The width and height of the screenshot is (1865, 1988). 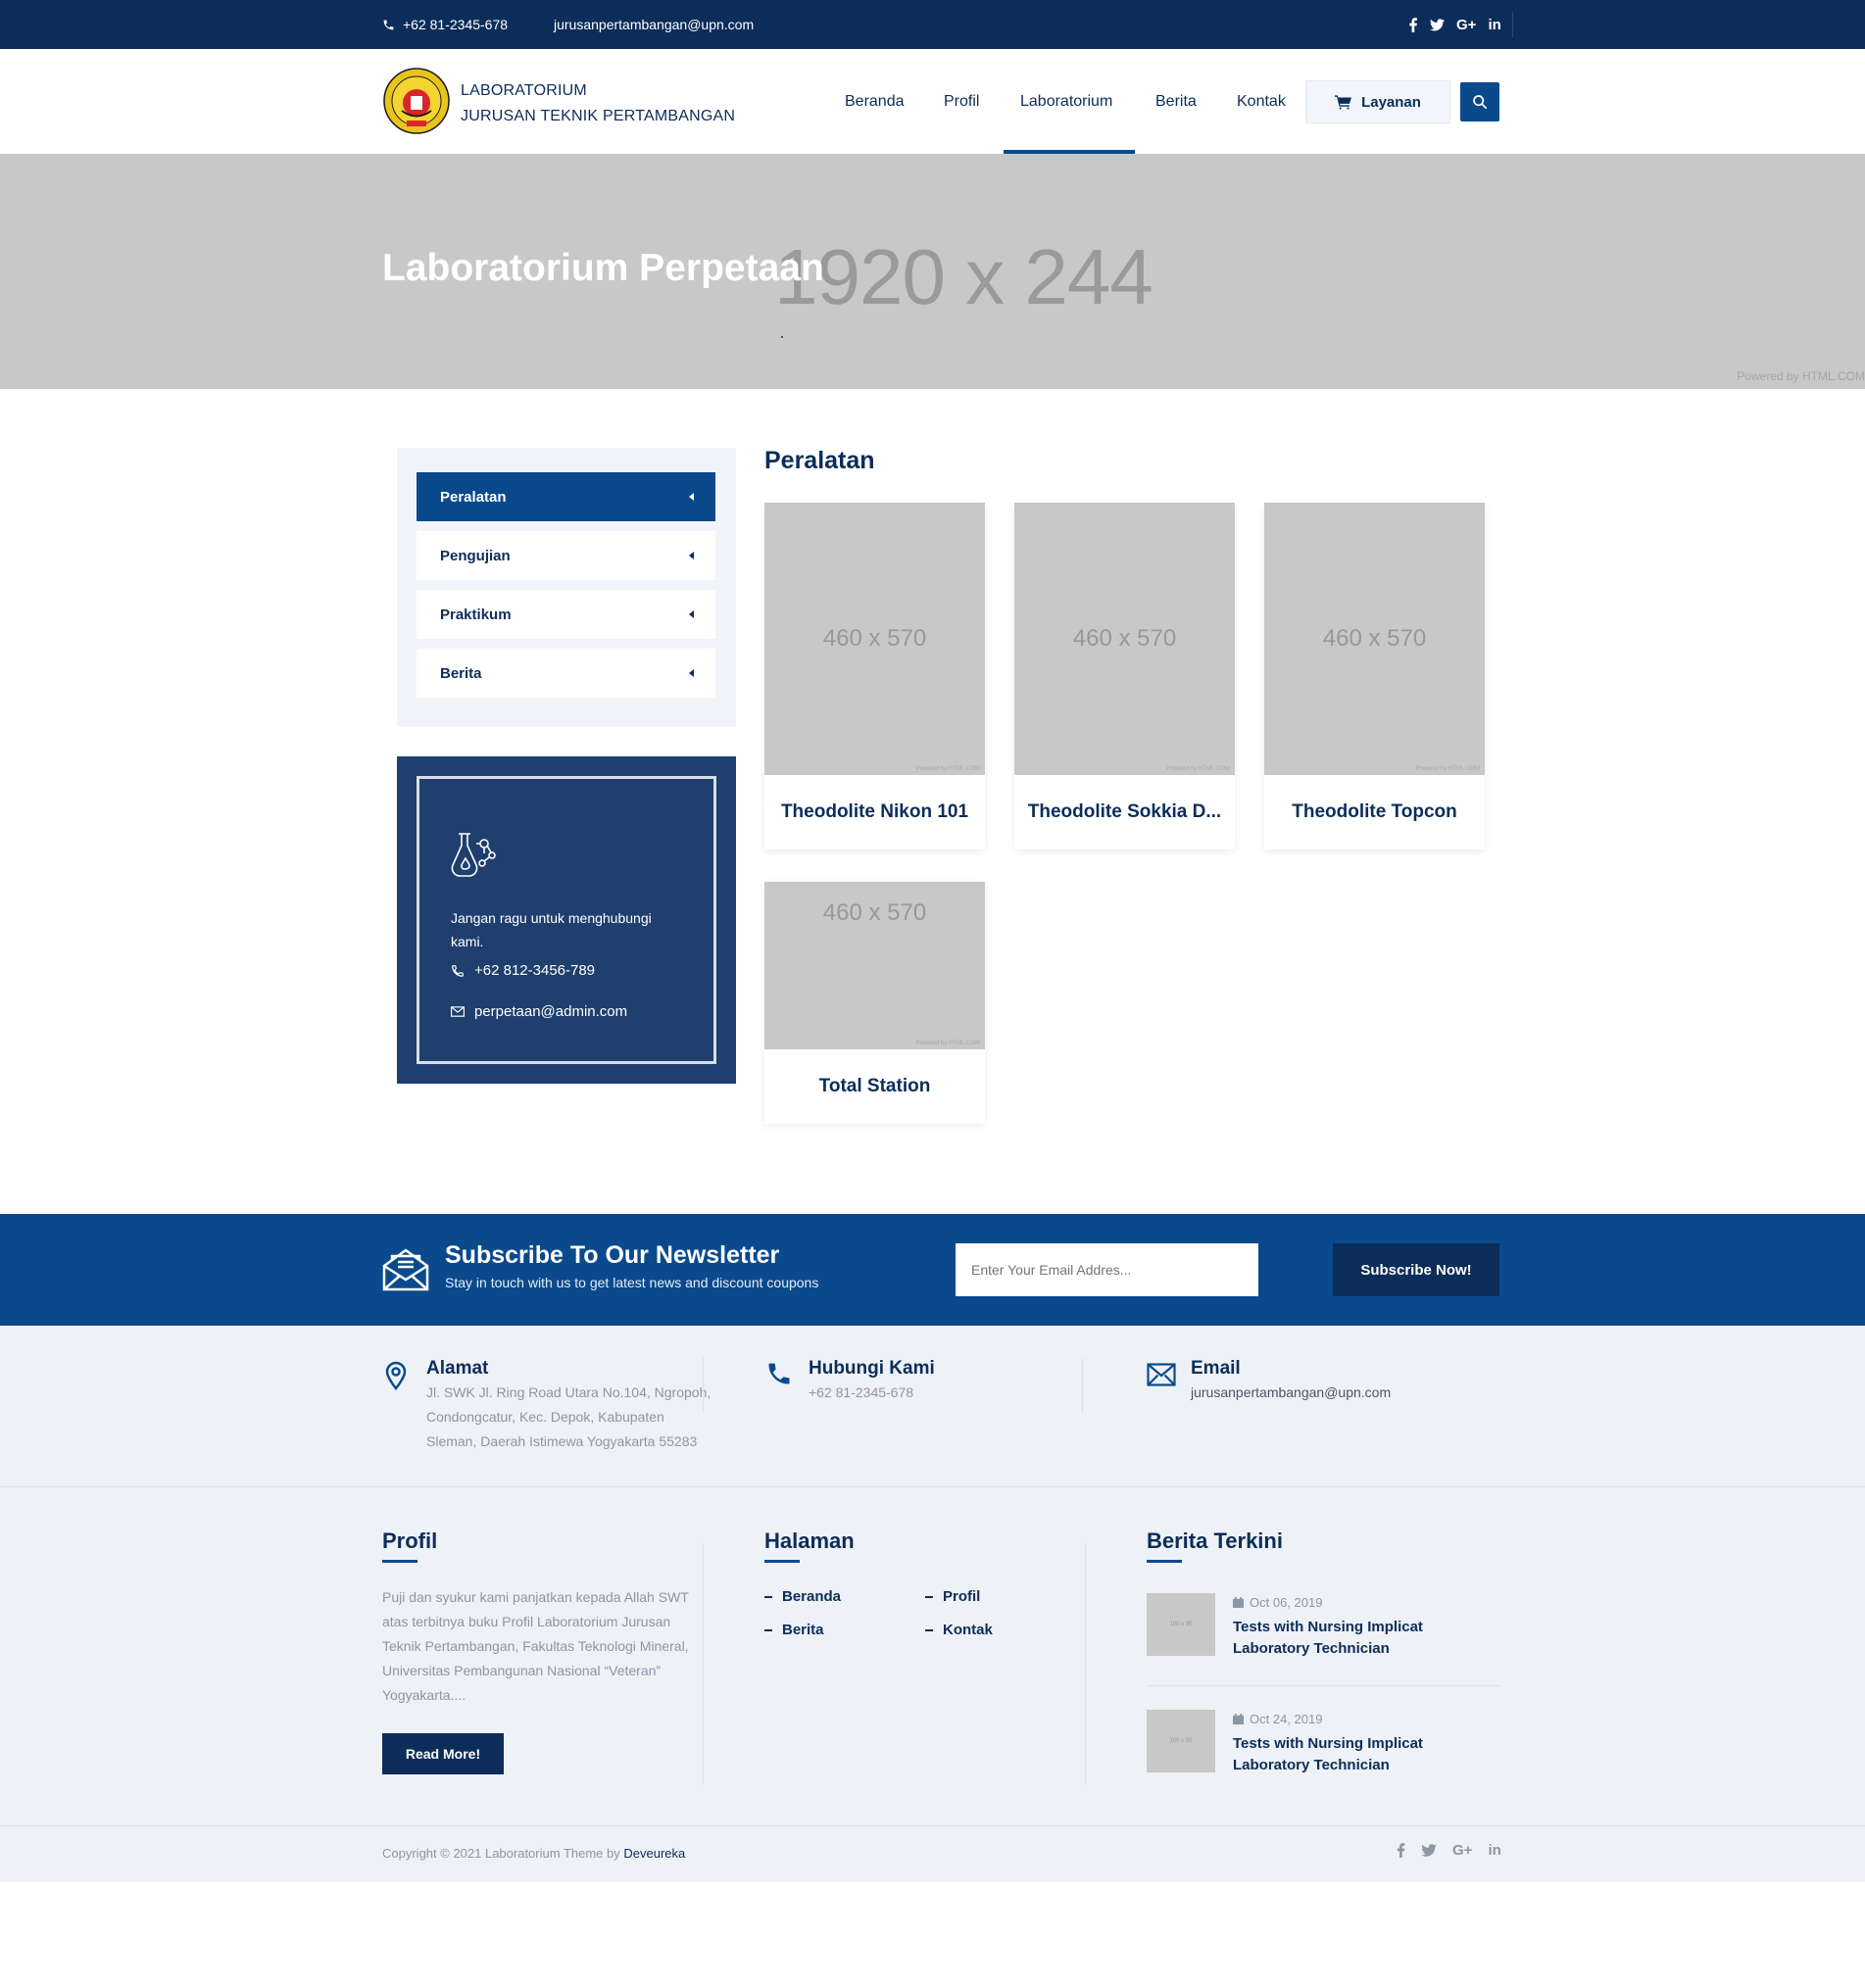 What do you see at coordinates (461, 673) in the screenshot?
I see `sidebar-item-label: Berita` at bounding box center [461, 673].